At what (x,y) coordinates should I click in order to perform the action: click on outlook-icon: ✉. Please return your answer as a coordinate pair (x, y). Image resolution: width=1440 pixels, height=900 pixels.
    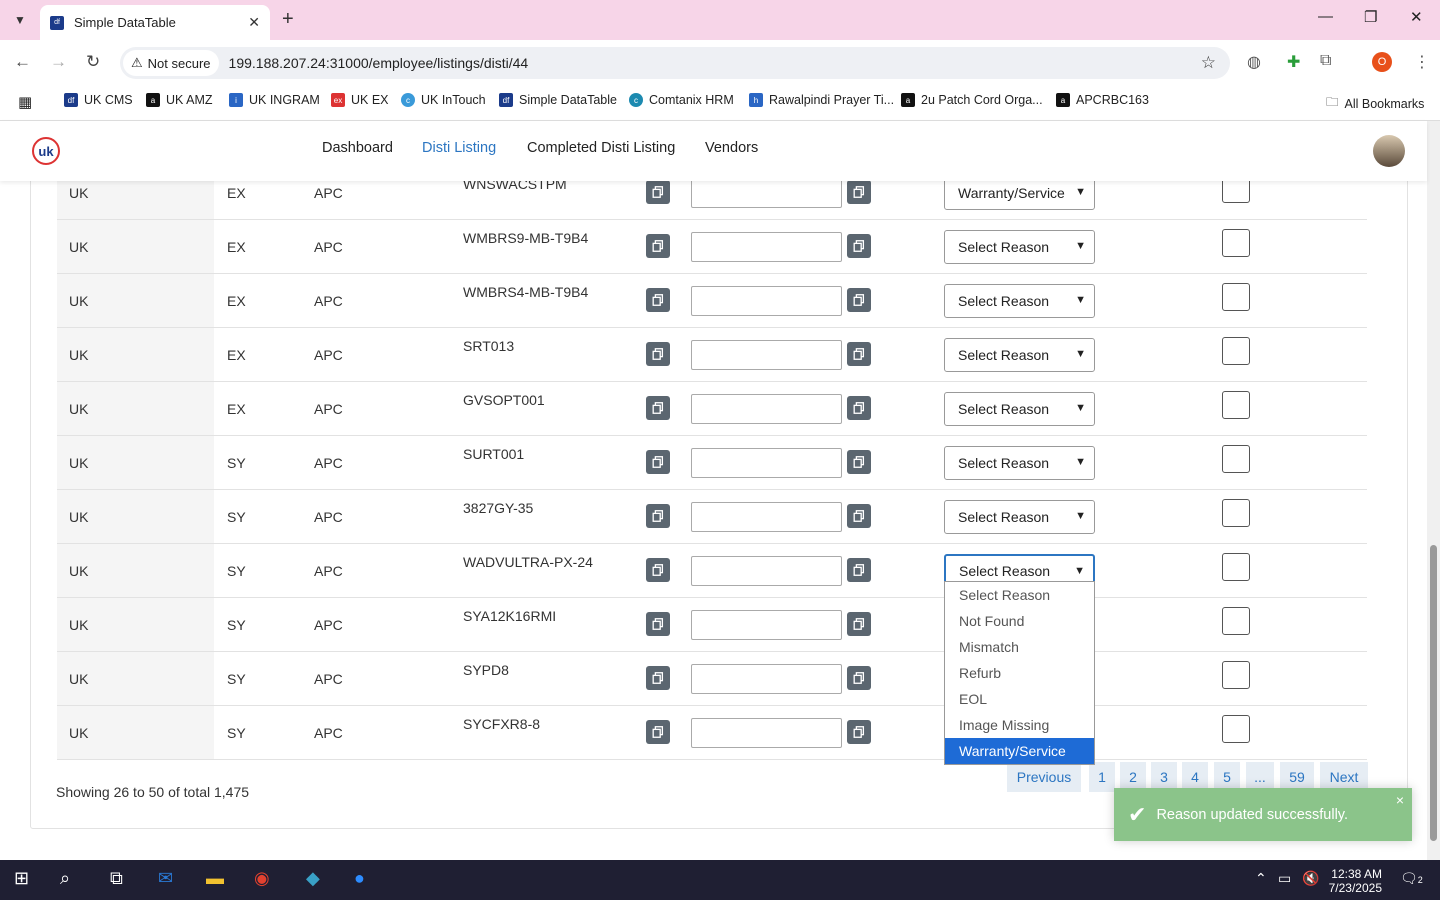
    Looking at the image, I should click on (165, 878).